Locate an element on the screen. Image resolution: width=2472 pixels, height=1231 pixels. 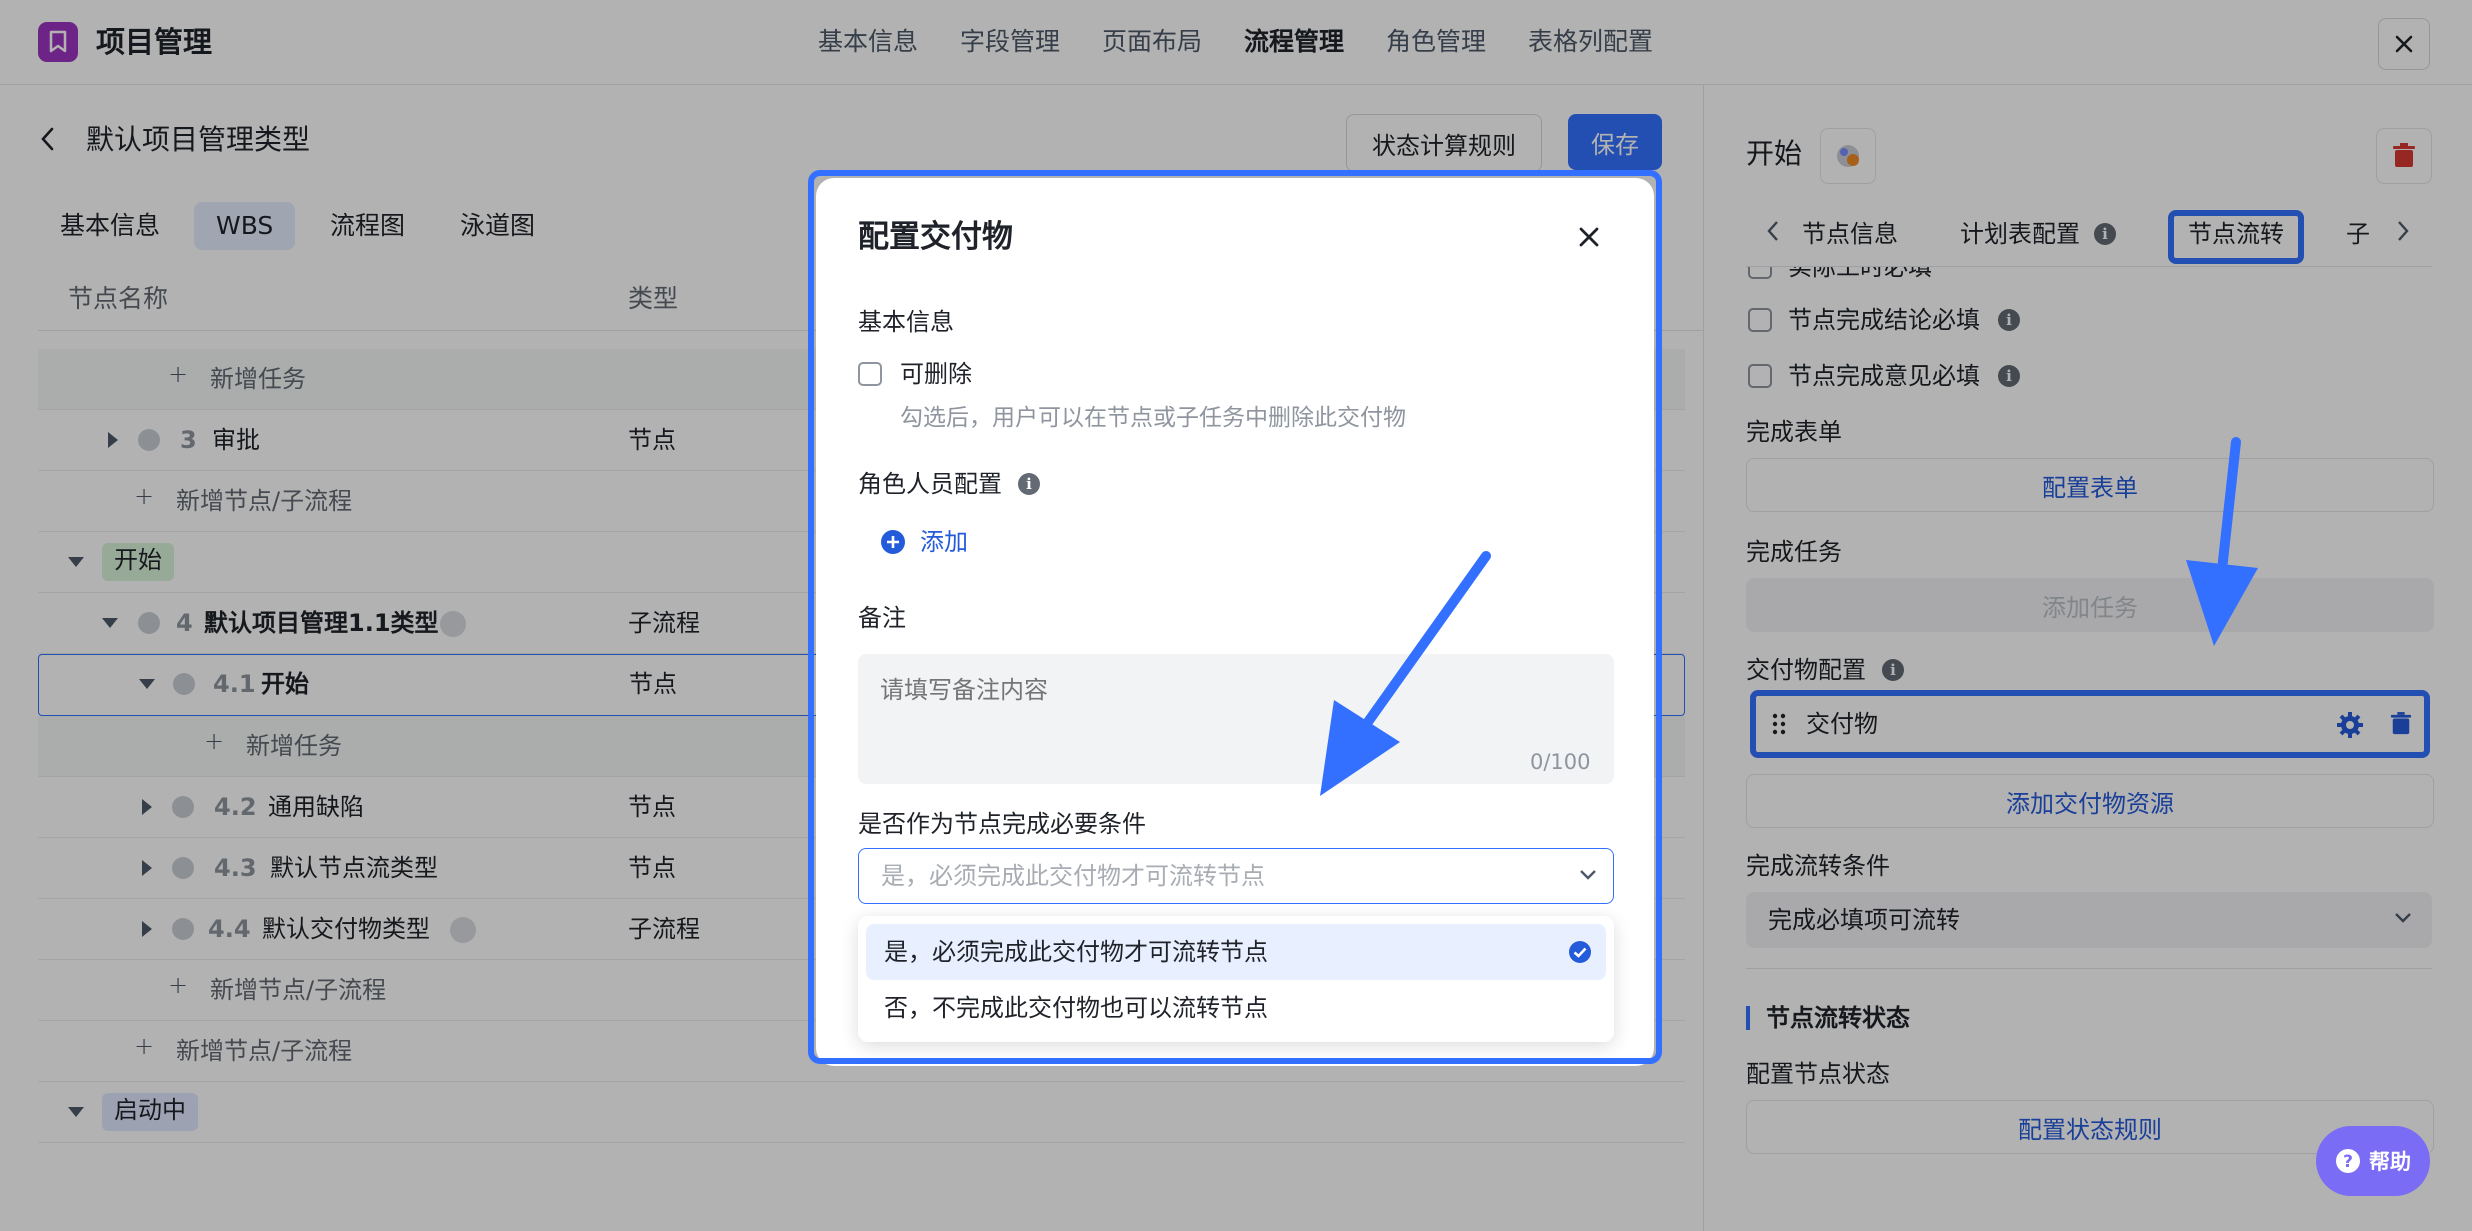
question-icon: ? is located at coordinates (2348, 1161).